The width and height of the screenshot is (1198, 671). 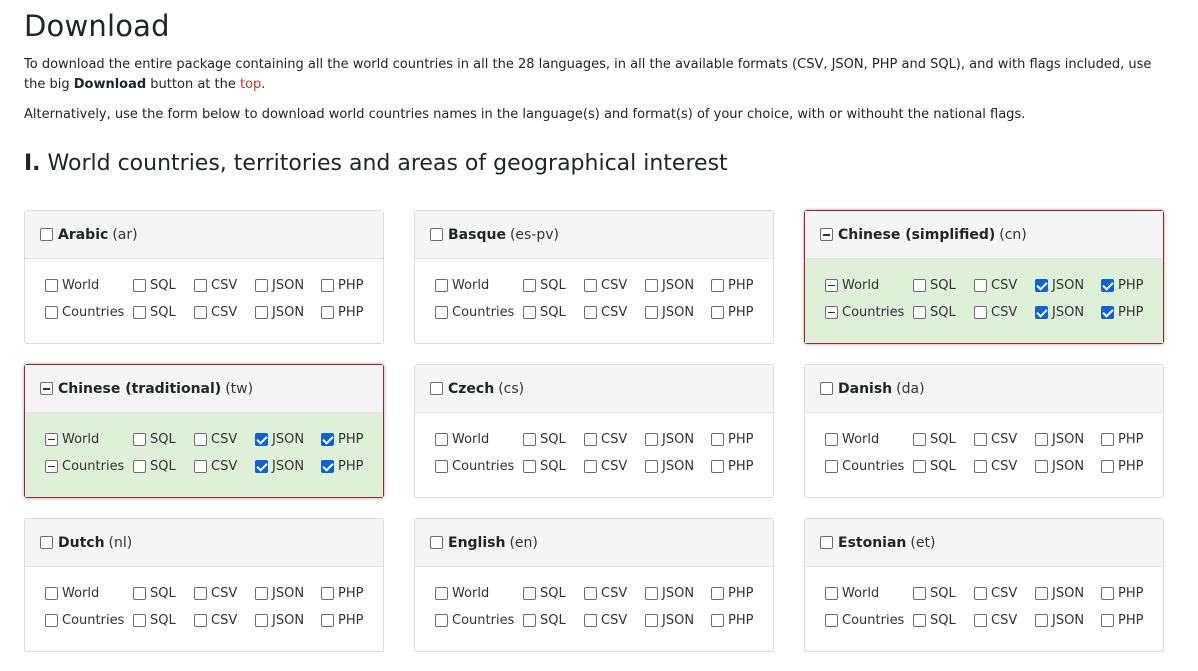 What do you see at coordinates (81, 543) in the screenshot?
I see `language-name: Dutch` at bounding box center [81, 543].